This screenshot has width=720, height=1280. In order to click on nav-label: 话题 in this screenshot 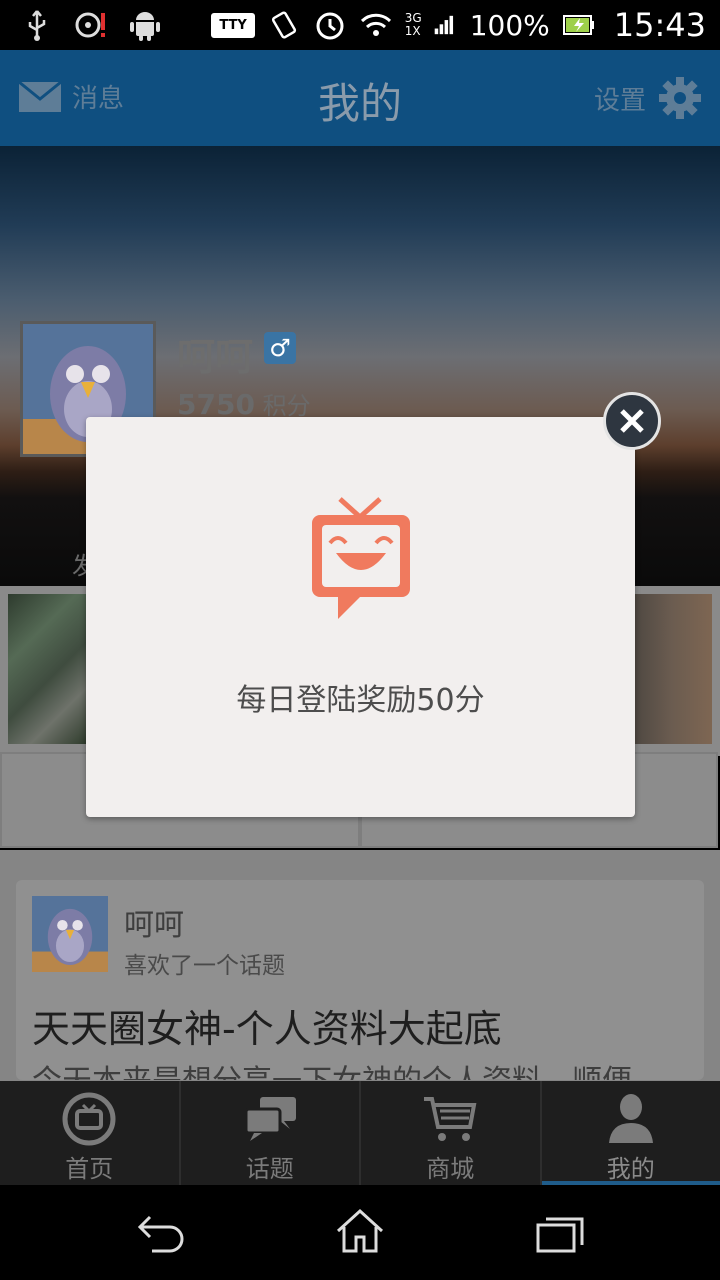, I will do `click(269, 1169)`.